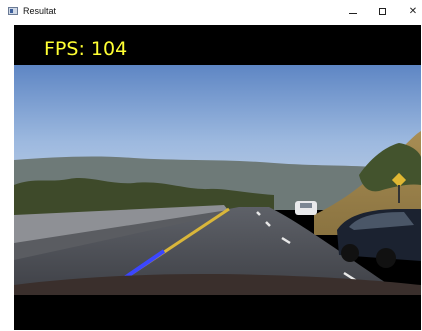 Image resolution: width=422 pixels, height=331 pixels. I want to click on title-bar: Resultat ✕, so click(211, 12).